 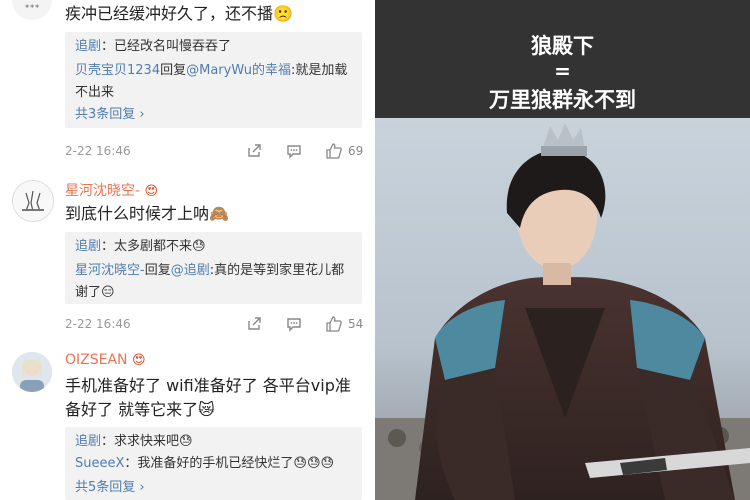 I want to click on reply-line: 追剧：求求快来吧😓, so click(x=215, y=442).